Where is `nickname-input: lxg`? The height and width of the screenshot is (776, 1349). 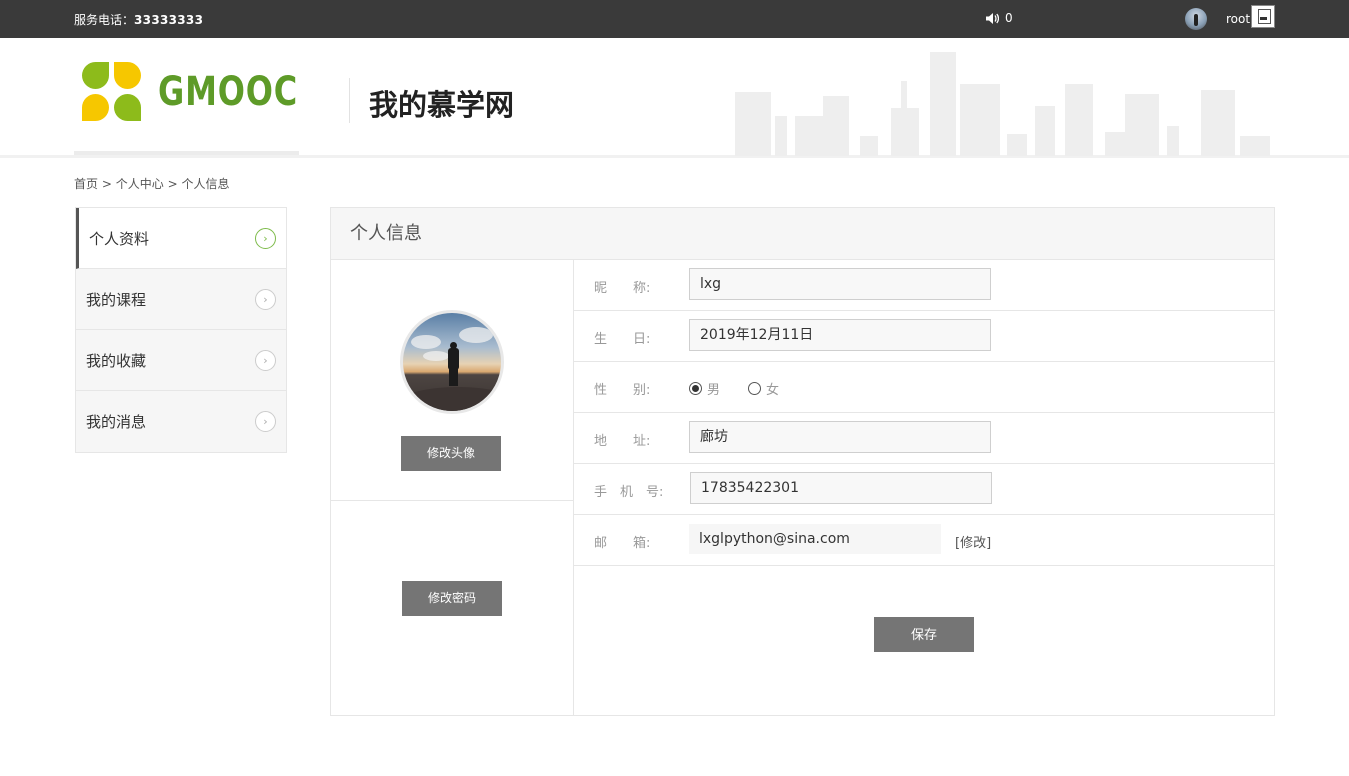 nickname-input: lxg is located at coordinates (840, 284).